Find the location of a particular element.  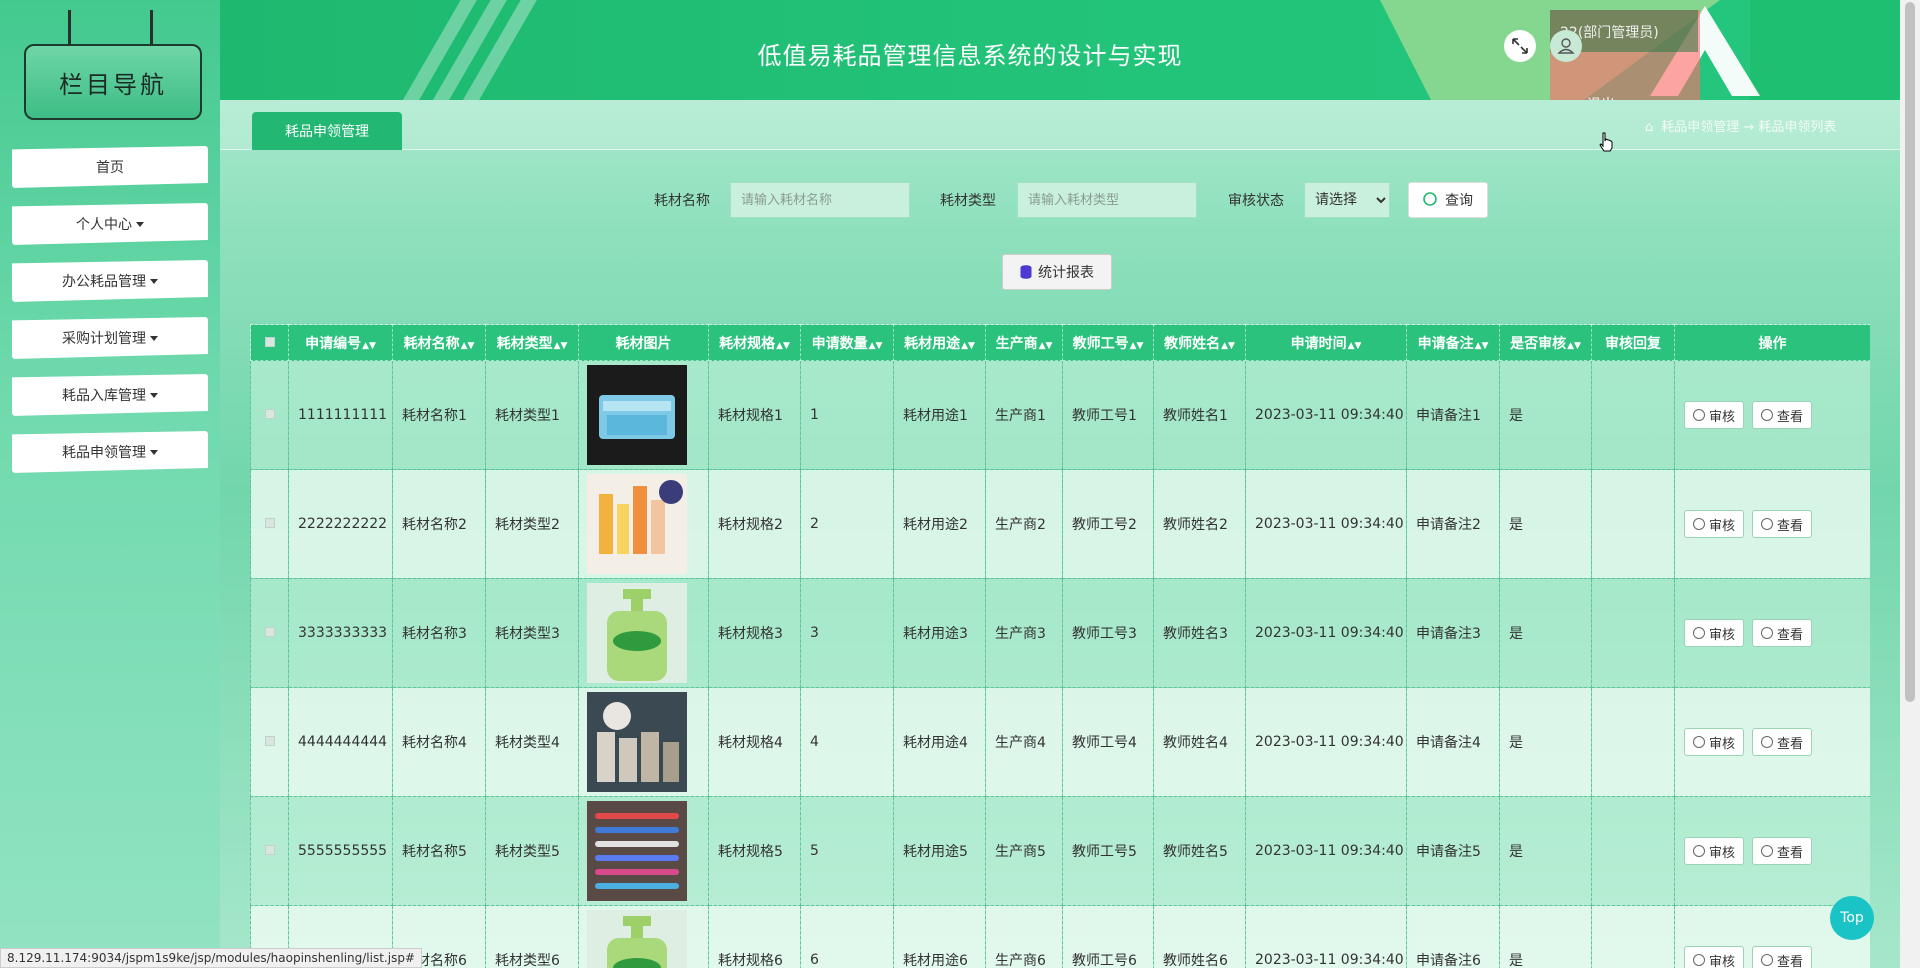

status-select: 请选择 is located at coordinates (1347, 200).